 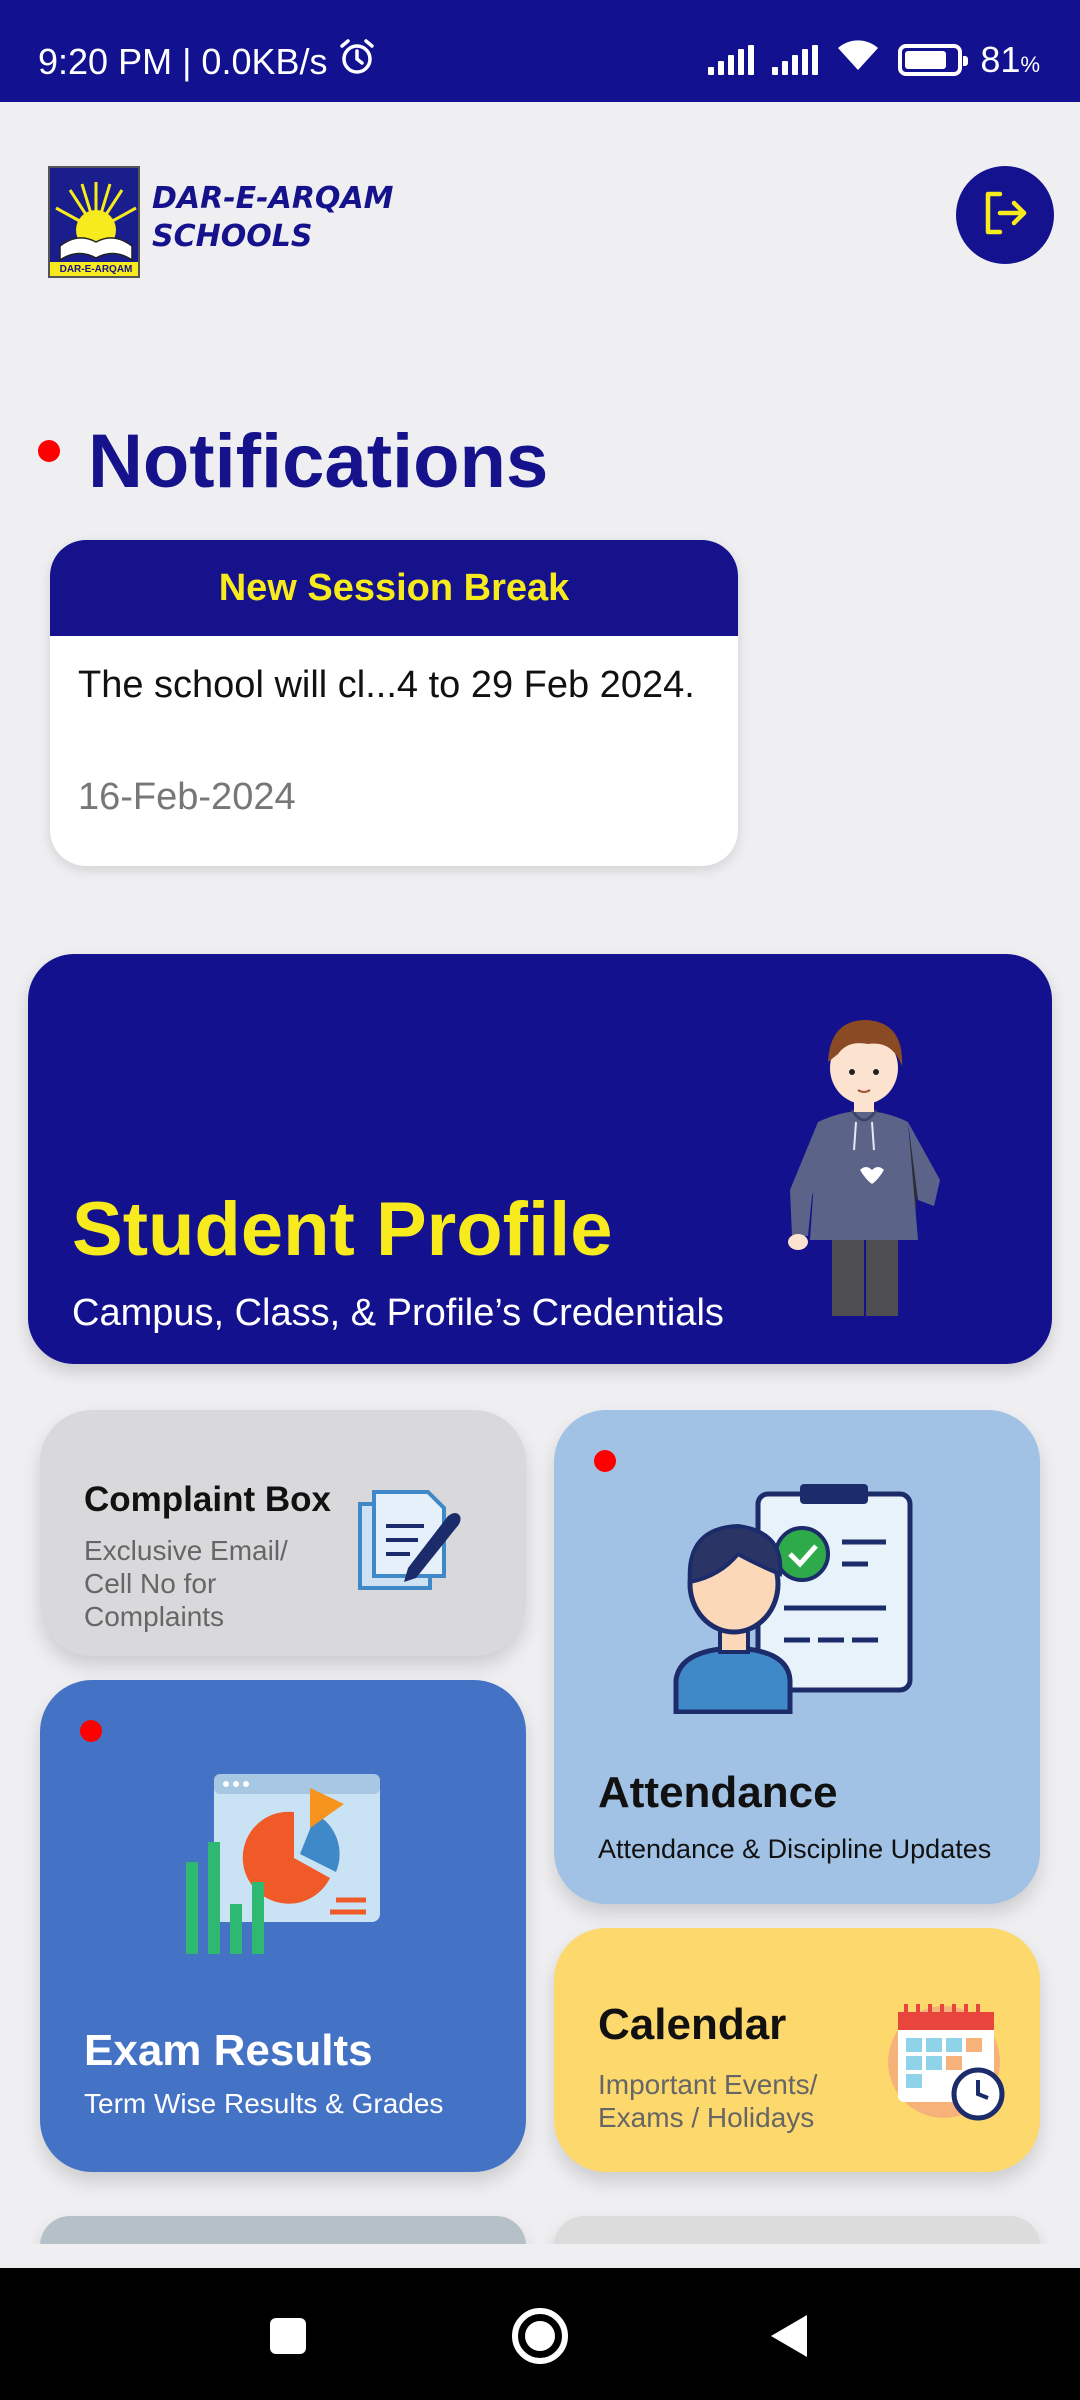 What do you see at coordinates (91, 1731) in the screenshot?
I see `exam-results-alert-dot` at bounding box center [91, 1731].